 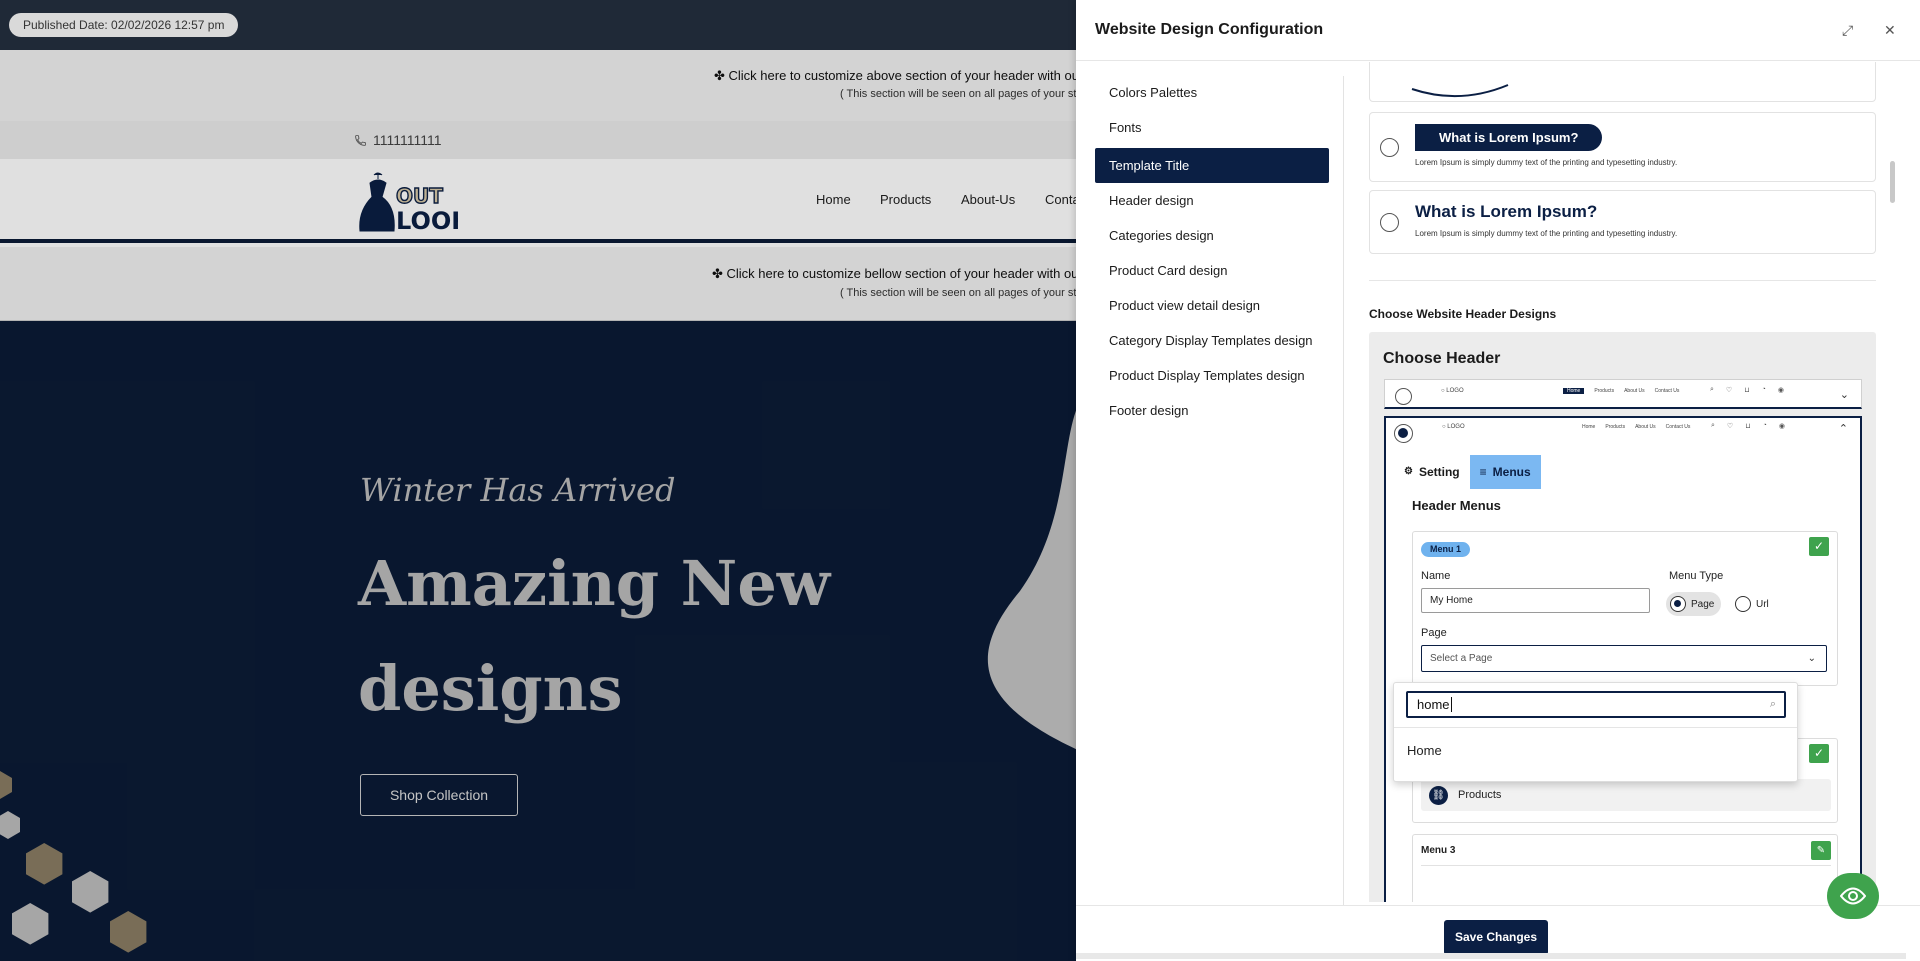 I want to click on dropdown-option-home: Home, so click(x=1424, y=750).